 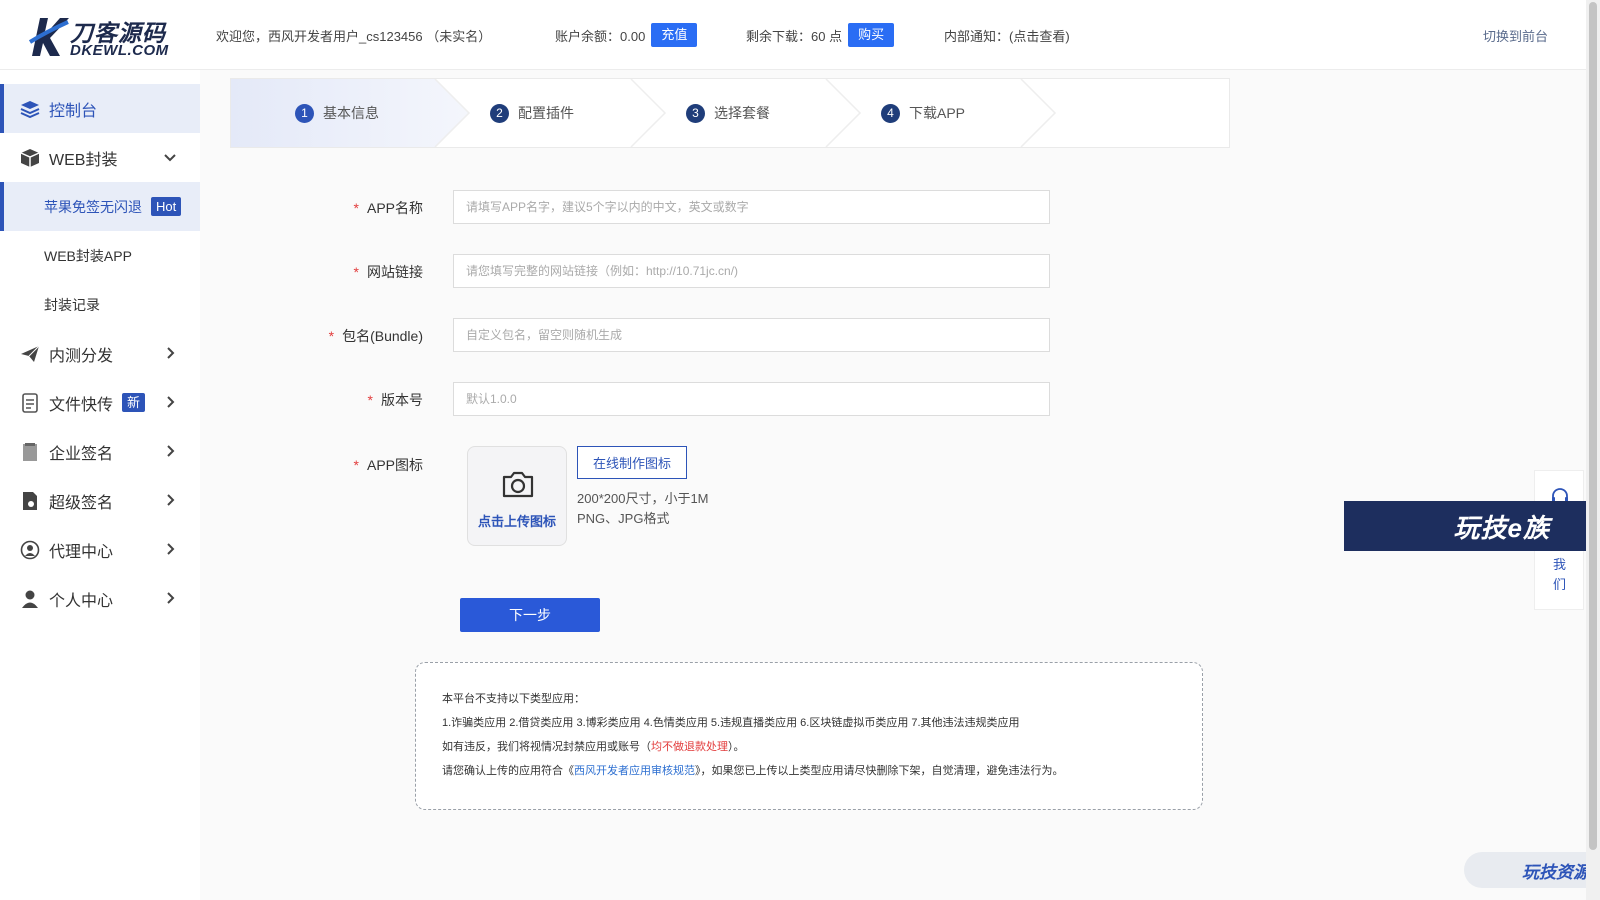 What do you see at coordinates (751, 335) in the screenshot?
I see `bundle-input` at bounding box center [751, 335].